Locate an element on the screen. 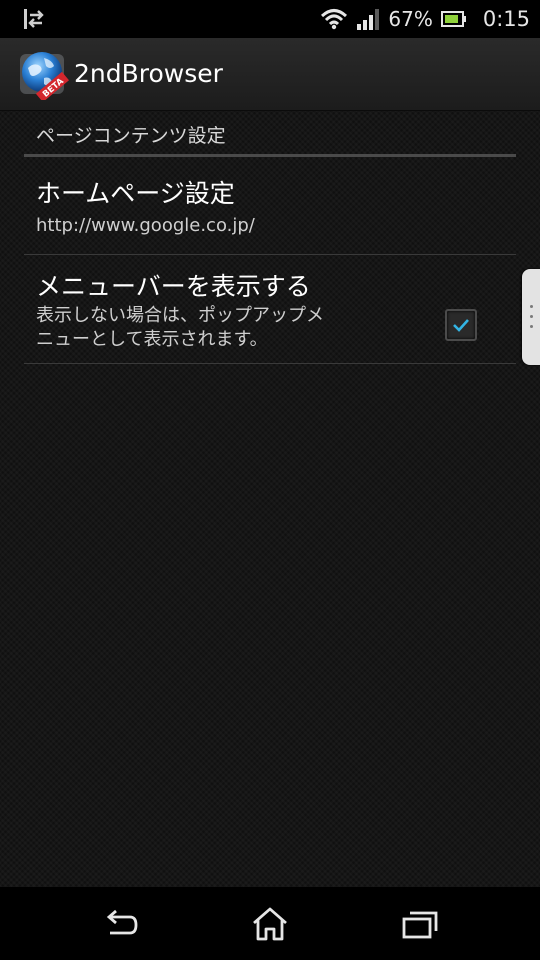  clock: 0:15 is located at coordinates (506, 19).